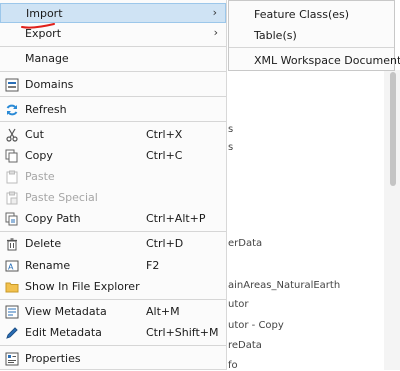 This screenshot has height=371, width=400. What do you see at coordinates (48, 265) in the screenshot?
I see `menu-item-label: Rename` at bounding box center [48, 265].